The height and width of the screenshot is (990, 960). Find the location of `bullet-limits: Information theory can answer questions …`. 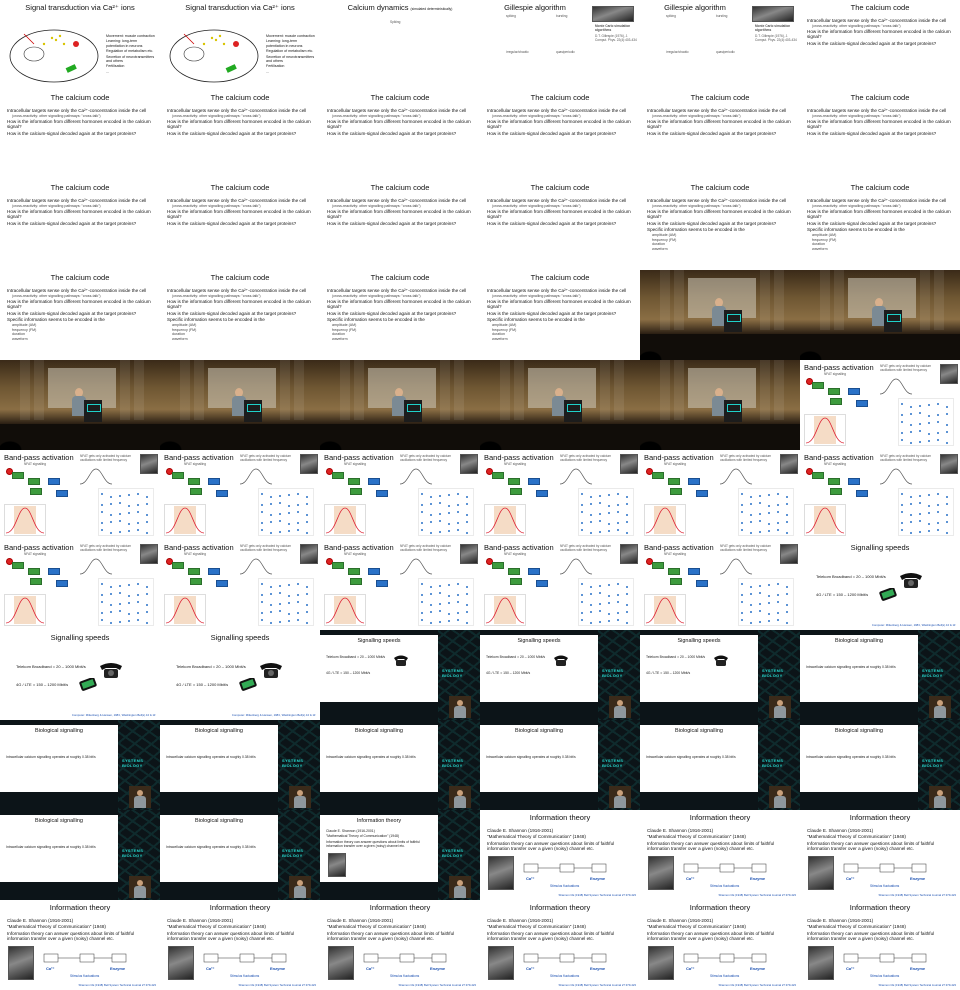

bullet-limits: Information theory can answer questions … is located at coordinates (871, 936).